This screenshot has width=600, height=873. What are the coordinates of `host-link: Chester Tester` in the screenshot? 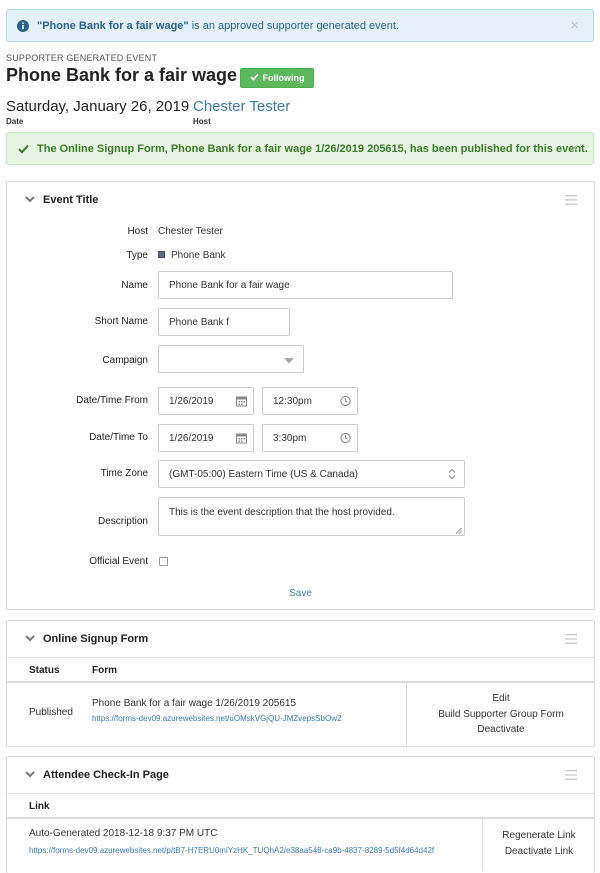 It's located at (190, 231).